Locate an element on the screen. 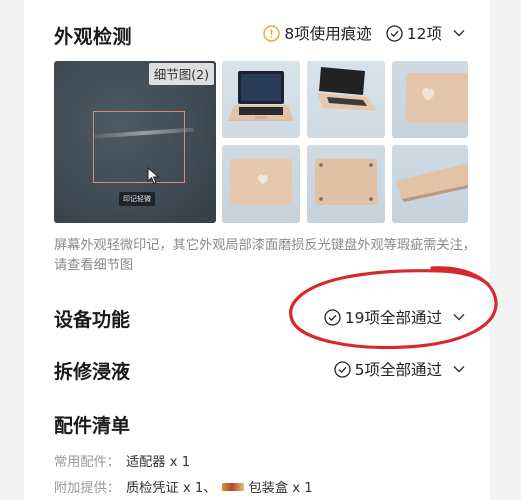  photo-laptop-closed-angle is located at coordinates (430, 184).